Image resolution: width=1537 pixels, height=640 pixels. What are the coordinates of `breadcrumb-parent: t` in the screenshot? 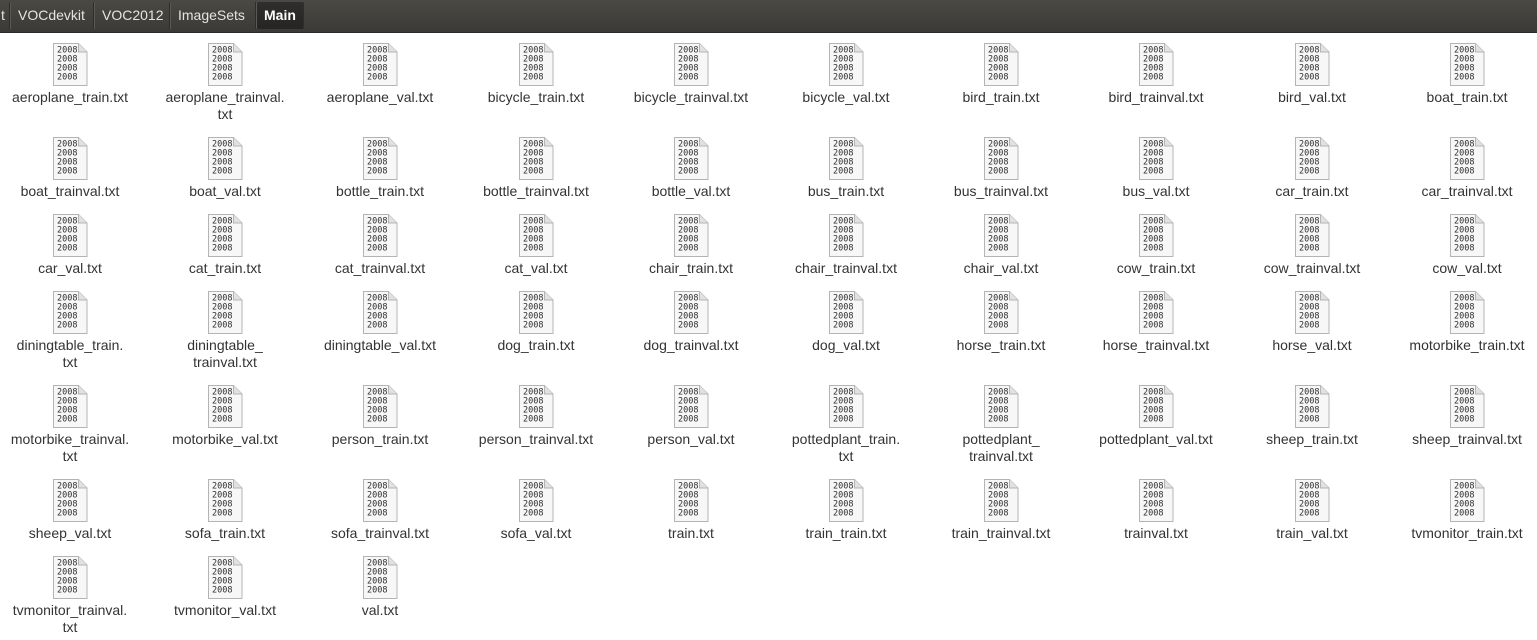 It's located at (5, 15).